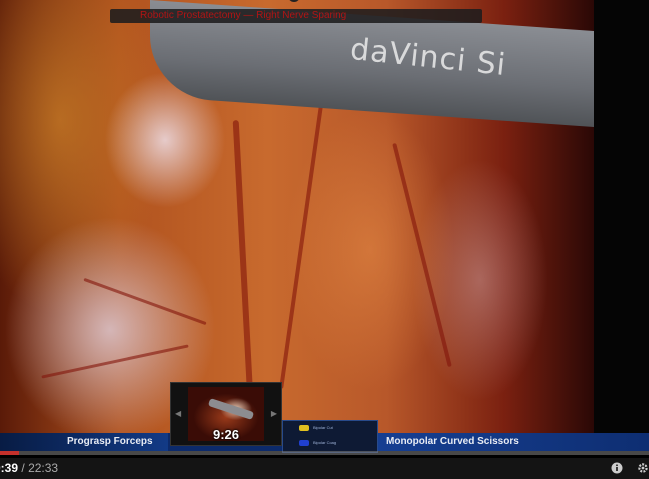  Describe the element at coordinates (325, 442) in the screenshot. I see `energy-line-2: Bipolar Coag` at that location.